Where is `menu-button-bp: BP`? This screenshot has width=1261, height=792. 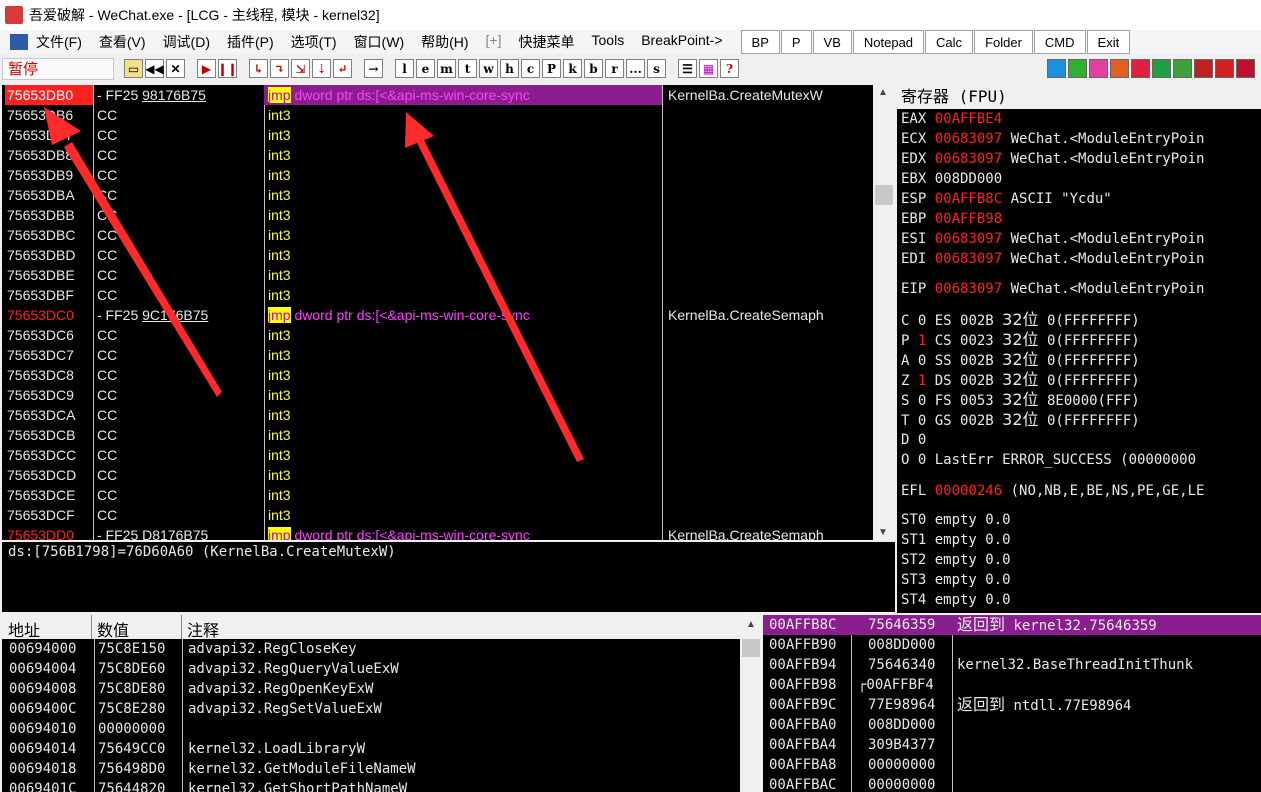
menu-button-bp: BP is located at coordinates (760, 42).